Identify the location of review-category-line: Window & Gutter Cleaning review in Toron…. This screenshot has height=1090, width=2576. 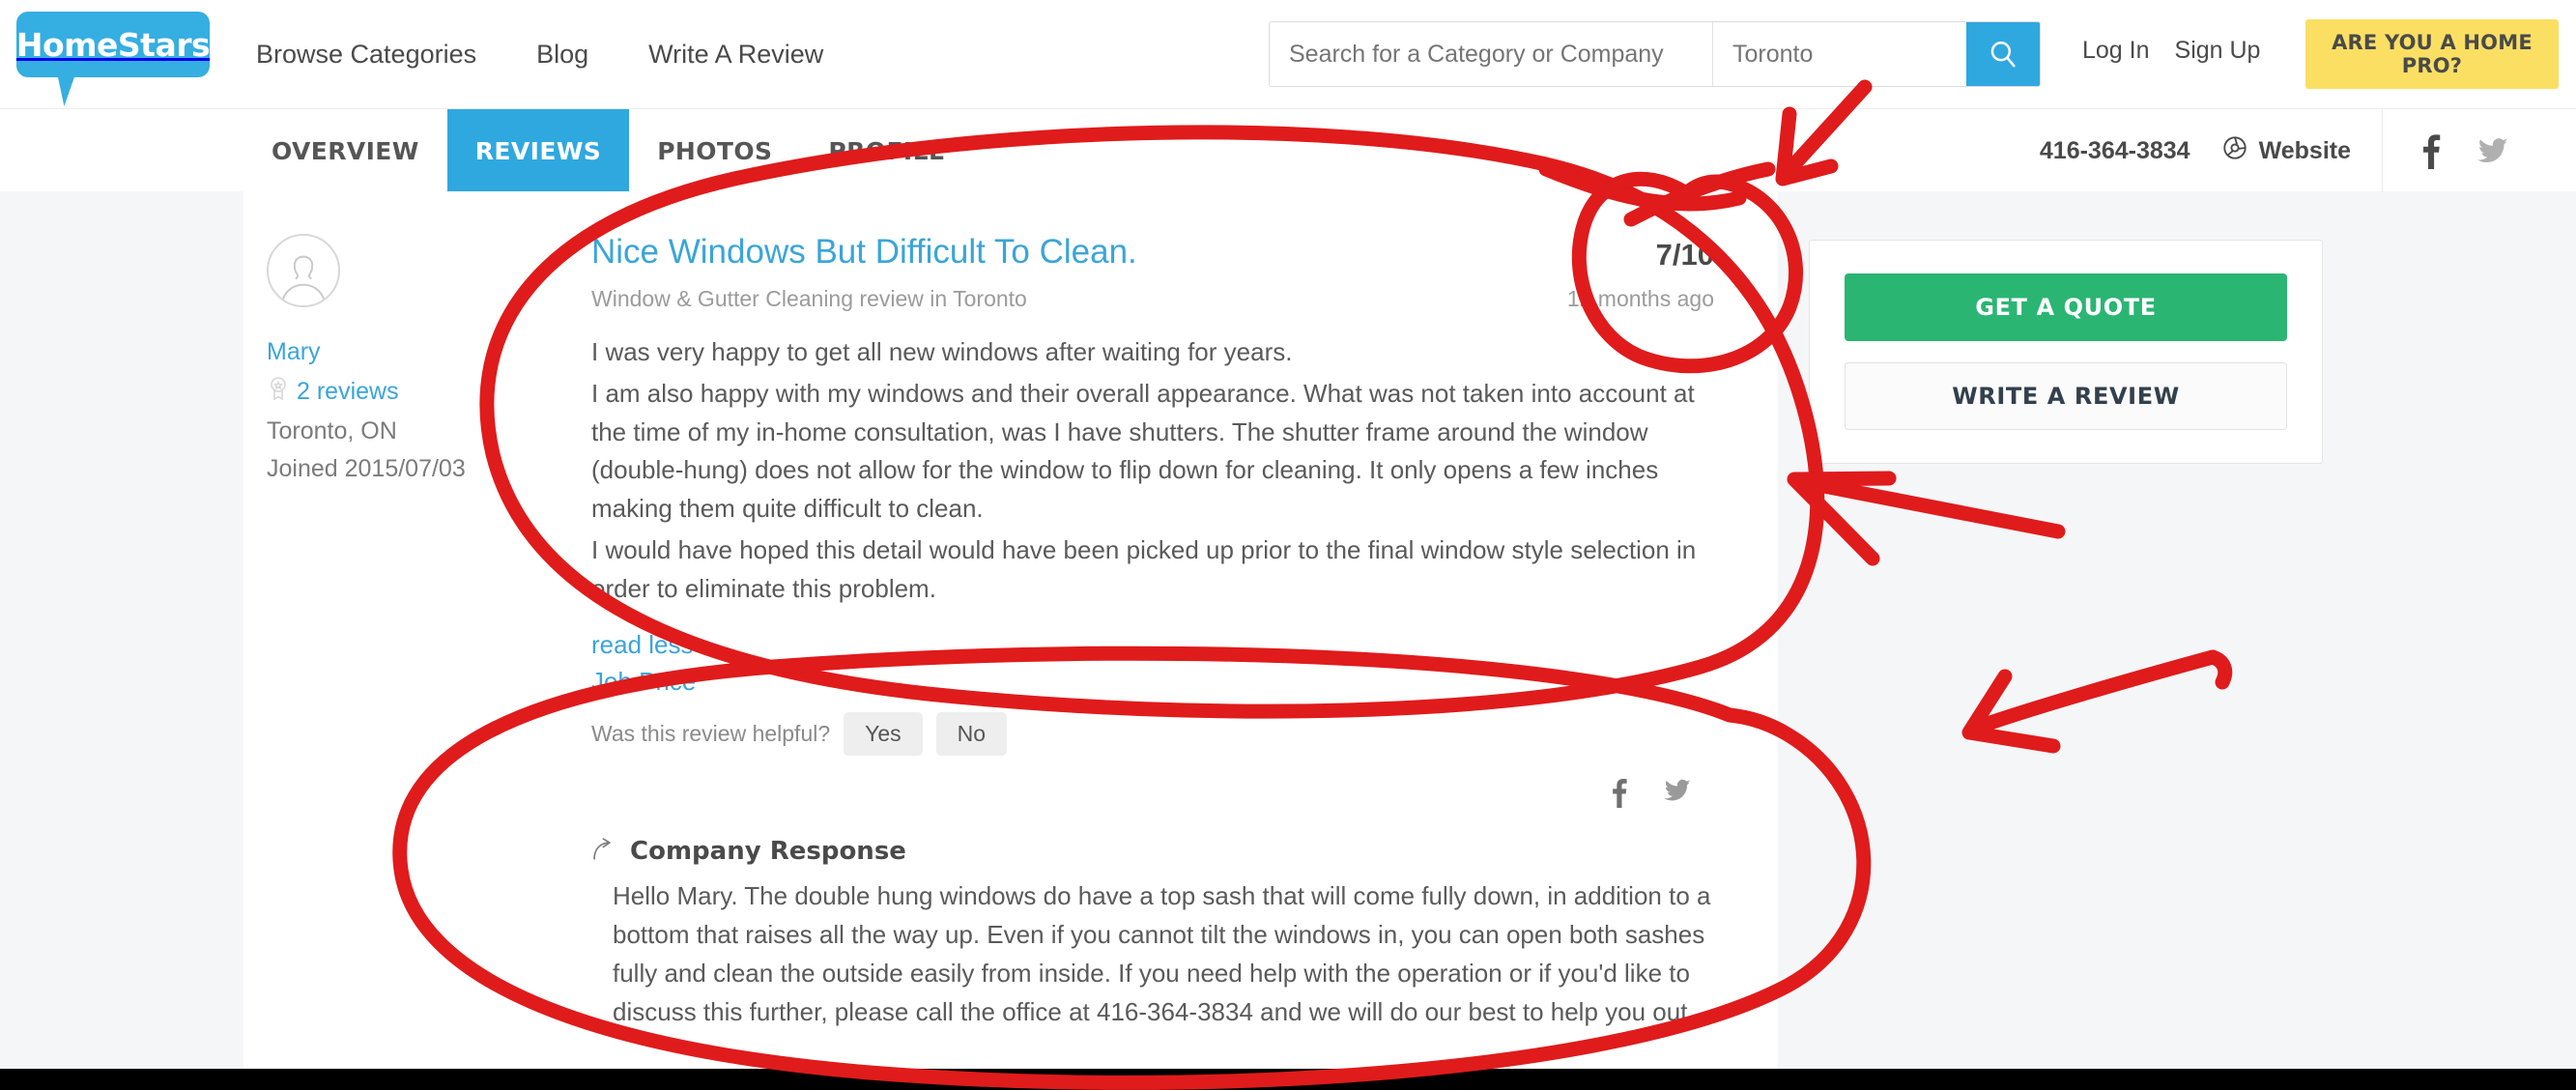
(809, 298).